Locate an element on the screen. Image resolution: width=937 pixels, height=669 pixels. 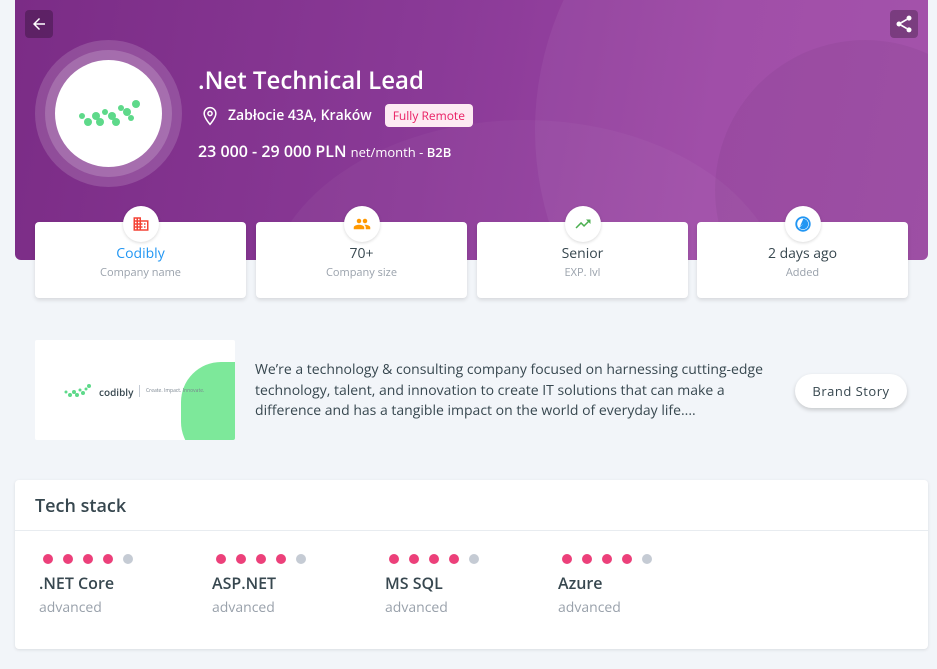
tech-stack-title: Tech stack is located at coordinates (471, 505).